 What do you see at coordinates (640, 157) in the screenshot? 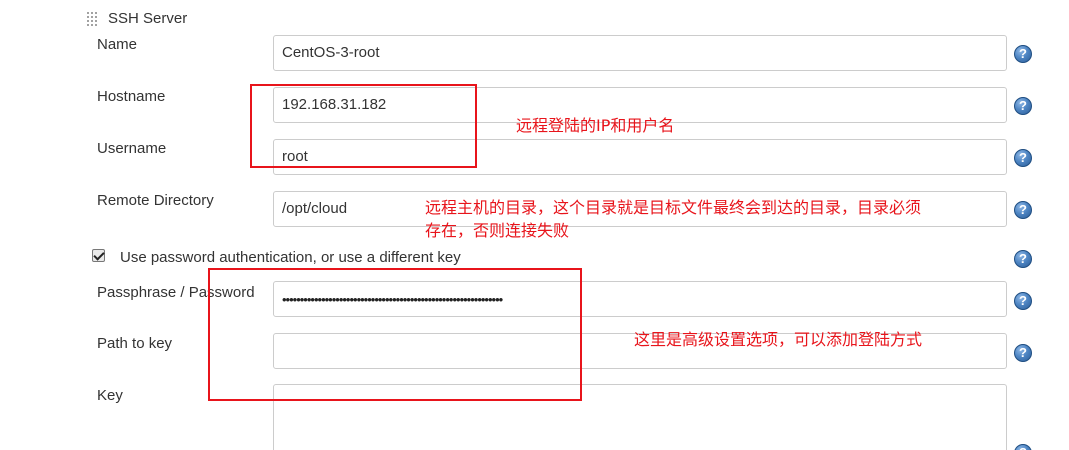
I see `username-input` at bounding box center [640, 157].